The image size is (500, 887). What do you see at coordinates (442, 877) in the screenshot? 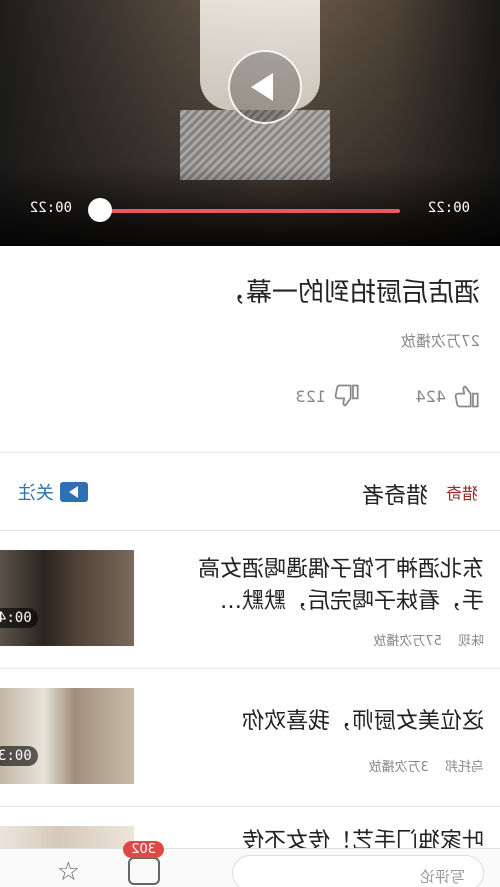
I see `comment-placeholder: 写评论` at bounding box center [442, 877].